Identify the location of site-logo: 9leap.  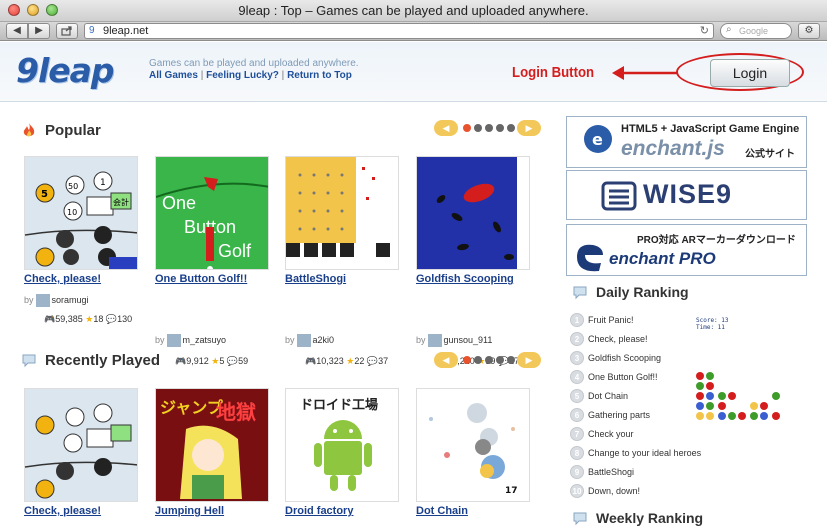
(65, 70).